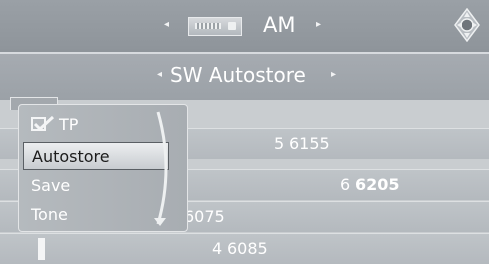 This screenshot has height=264, width=489. What do you see at coordinates (215, 26) in the screenshot?
I see `radio-icon` at bounding box center [215, 26].